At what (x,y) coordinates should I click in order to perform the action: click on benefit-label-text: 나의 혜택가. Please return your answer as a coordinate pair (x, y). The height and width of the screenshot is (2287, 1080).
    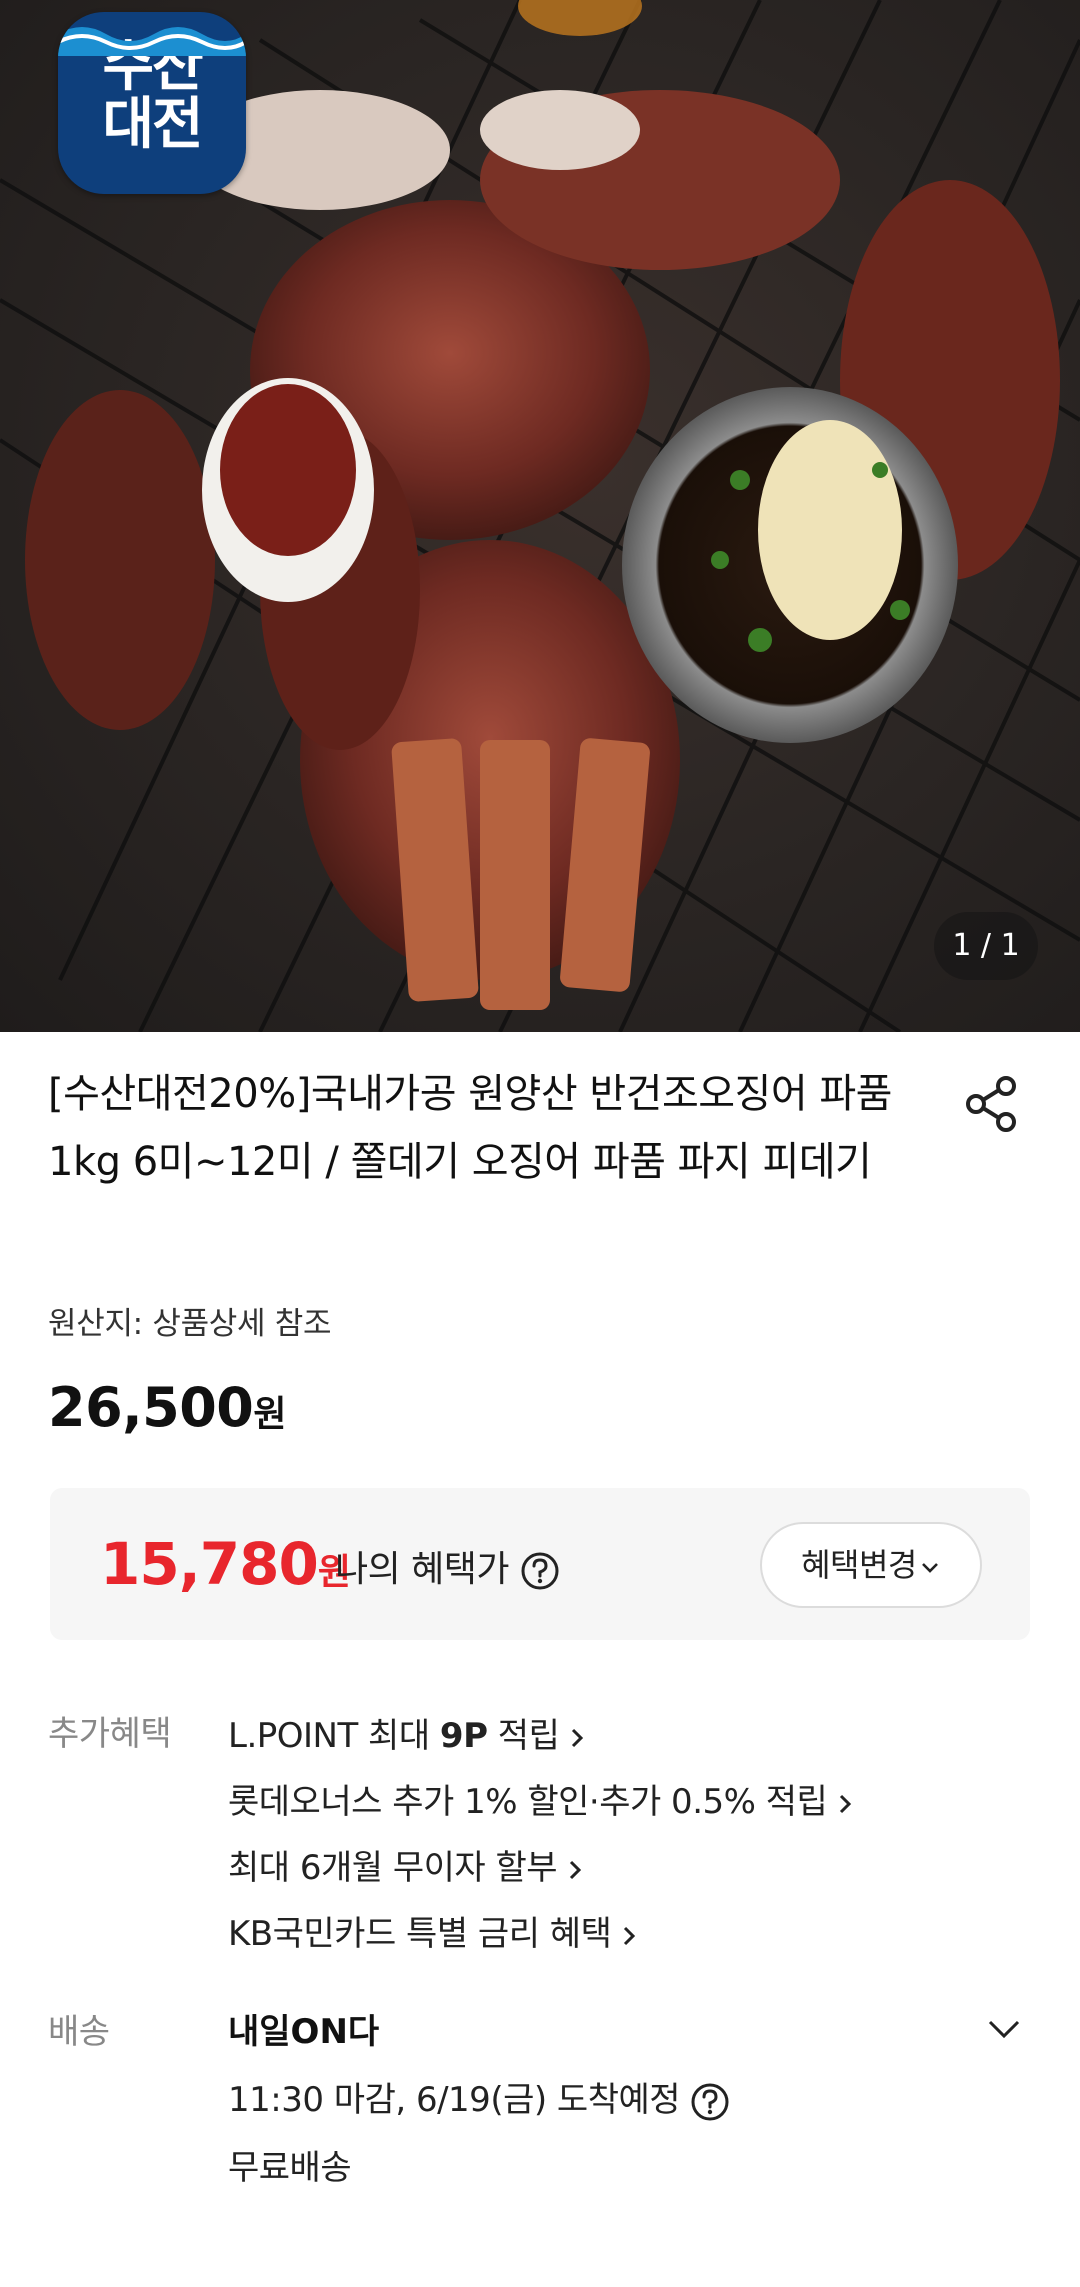
    Looking at the image, I should click on (422, 1569).